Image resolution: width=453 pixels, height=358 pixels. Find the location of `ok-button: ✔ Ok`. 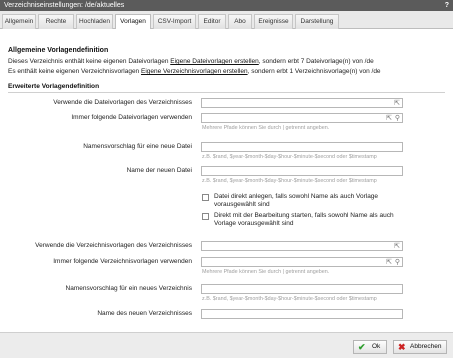

ok-button: ✔ Ok is located at coordinates (370, 347).